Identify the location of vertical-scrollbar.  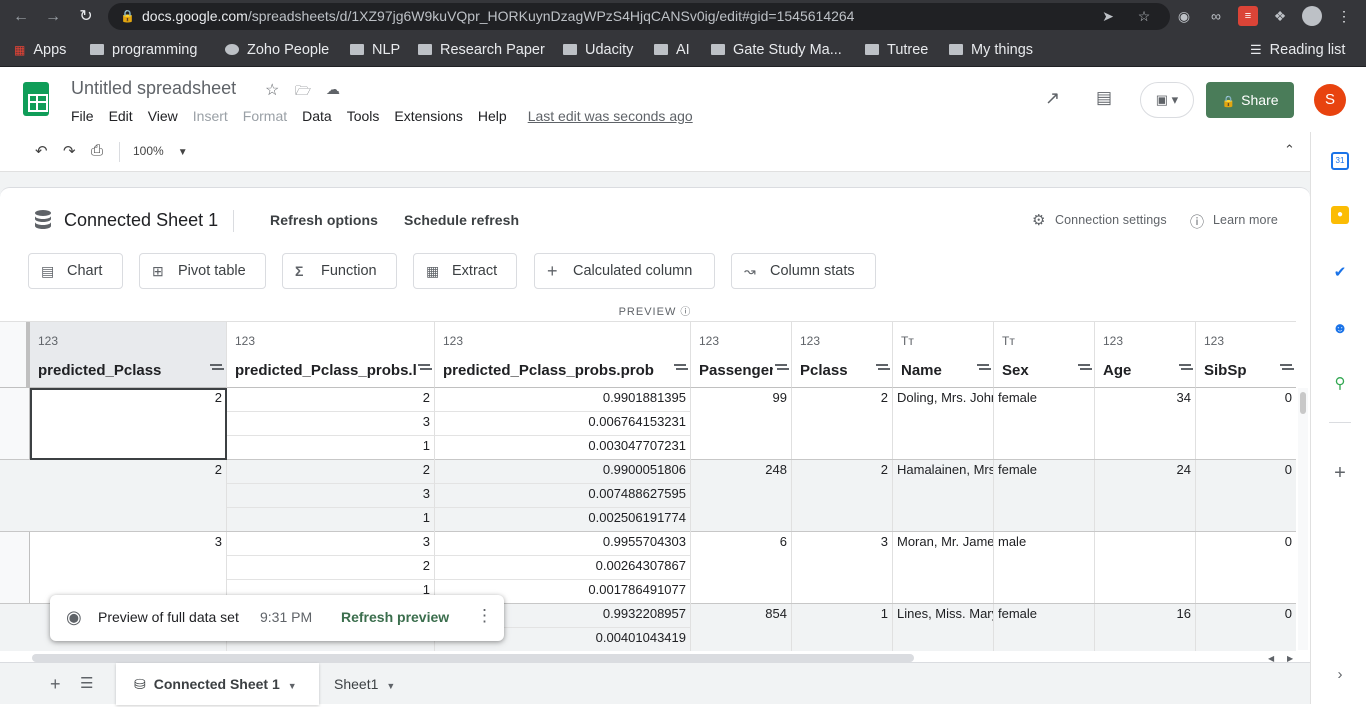
(1303, 519).